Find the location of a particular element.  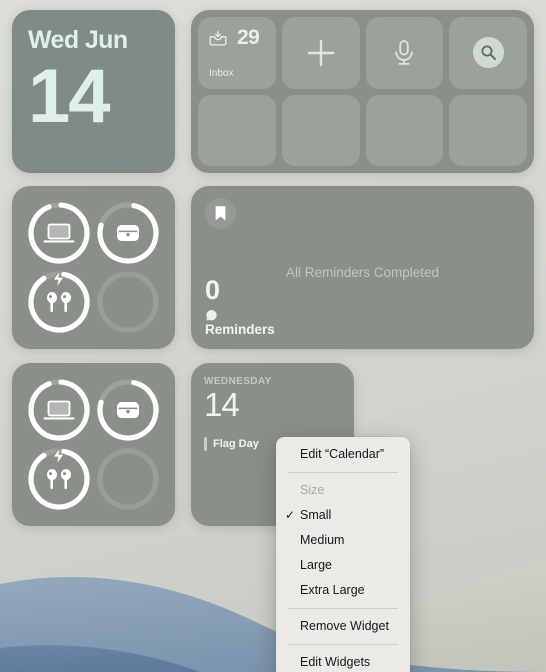

menu-header-size: Size is located at coordinates (343, 490).